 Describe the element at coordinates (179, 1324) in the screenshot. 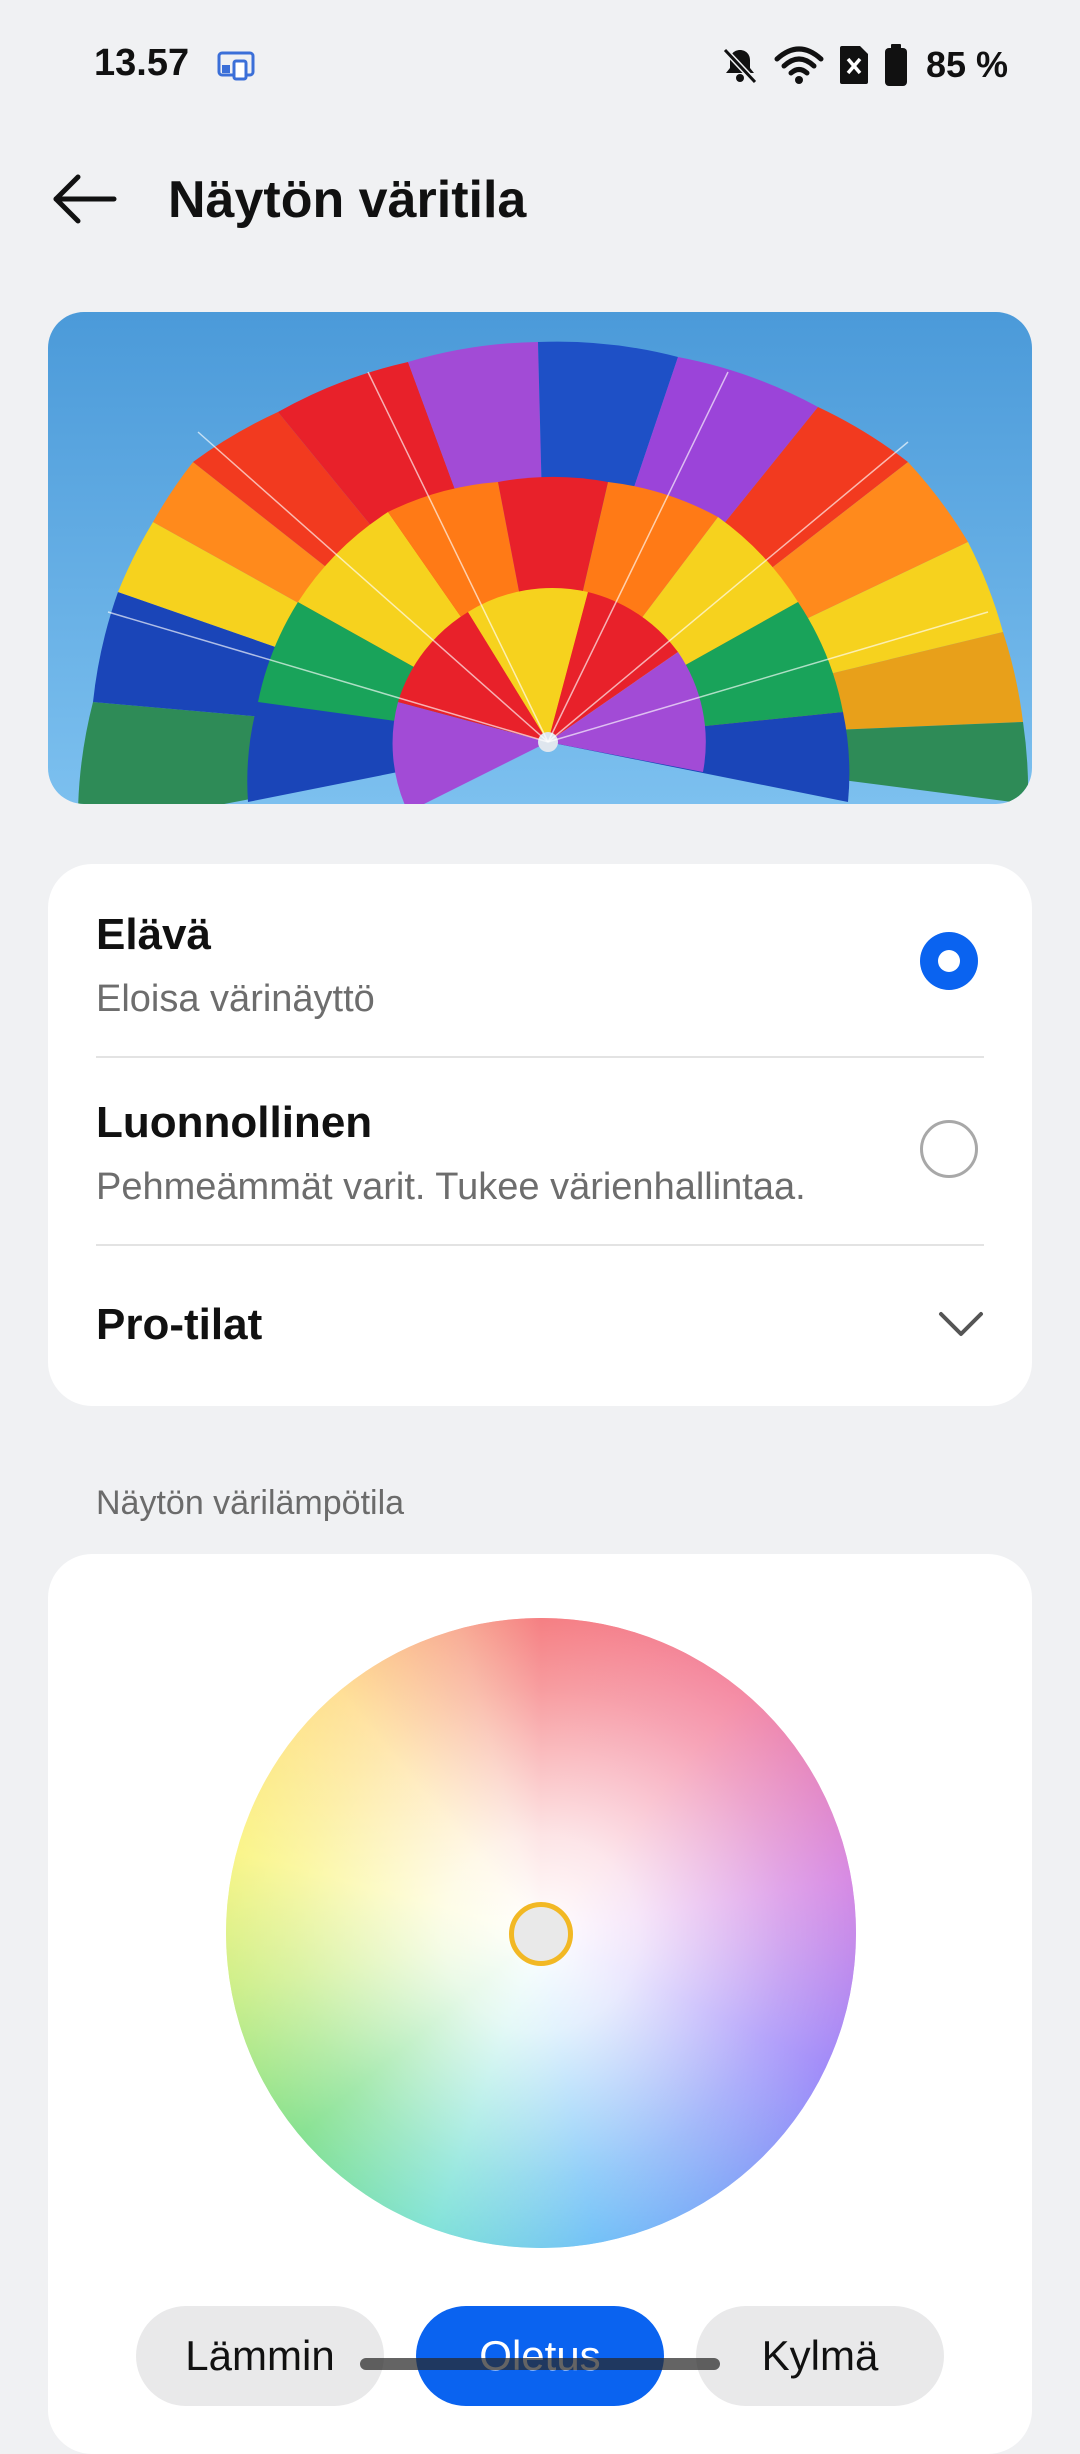

I see `pro-modes-title: Pro-tilat` at that location.